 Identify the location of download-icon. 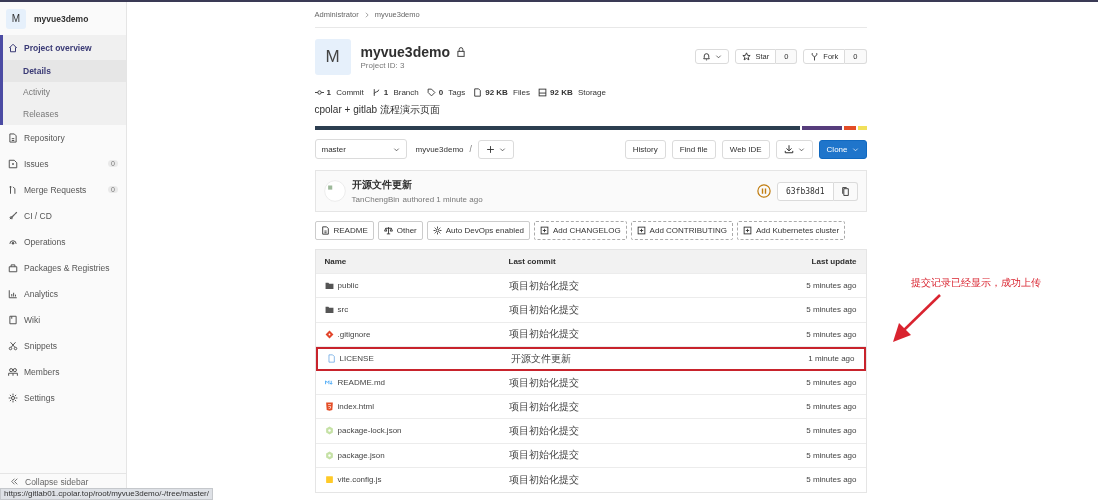
(788, 149).